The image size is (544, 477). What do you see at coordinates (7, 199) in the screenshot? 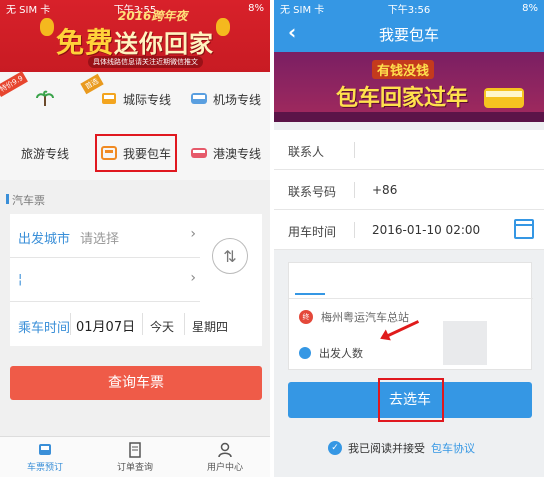
I see `section-marker` at bounding box center [7, 199].